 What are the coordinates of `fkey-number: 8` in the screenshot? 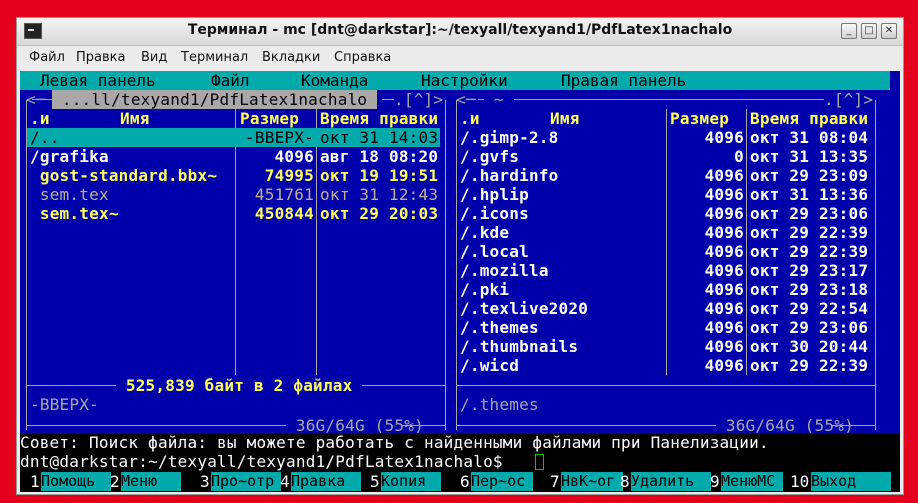 It's located at (625, 481).